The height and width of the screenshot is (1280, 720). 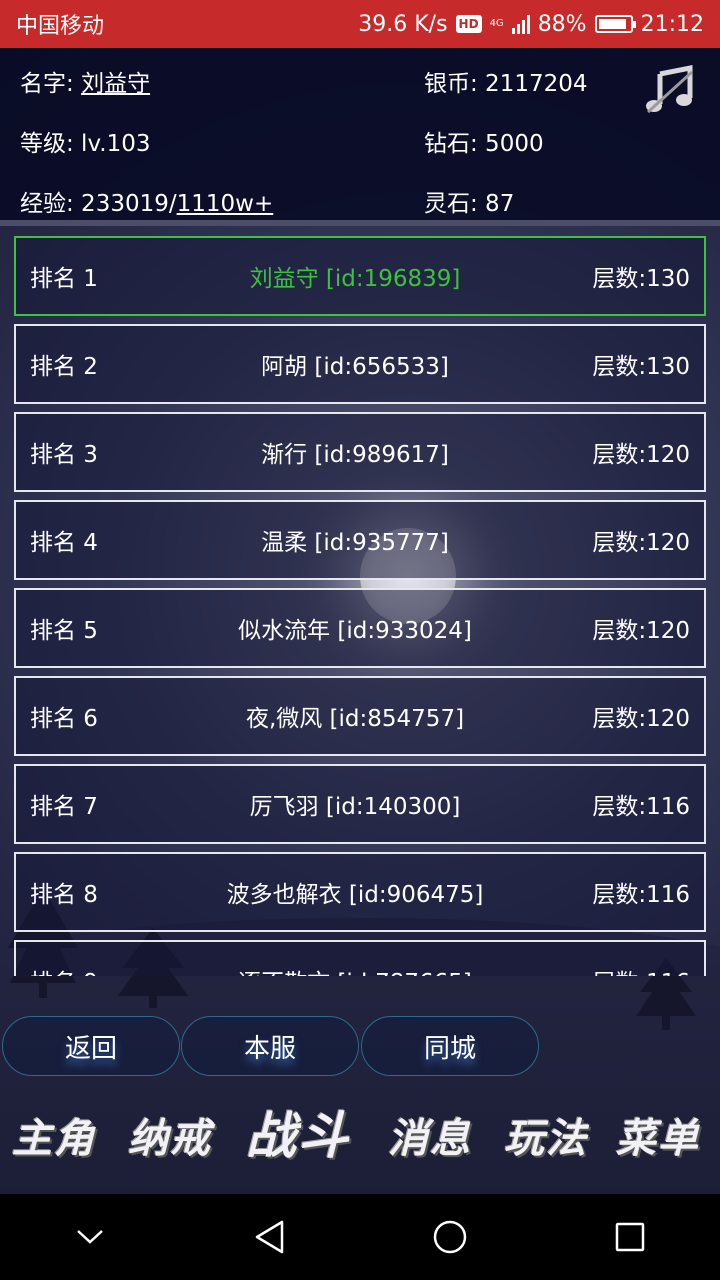 I want to click on ranking-row: 排名 6 夜,微风 [id:854757] 层数:120, so click(x=360, y=716).